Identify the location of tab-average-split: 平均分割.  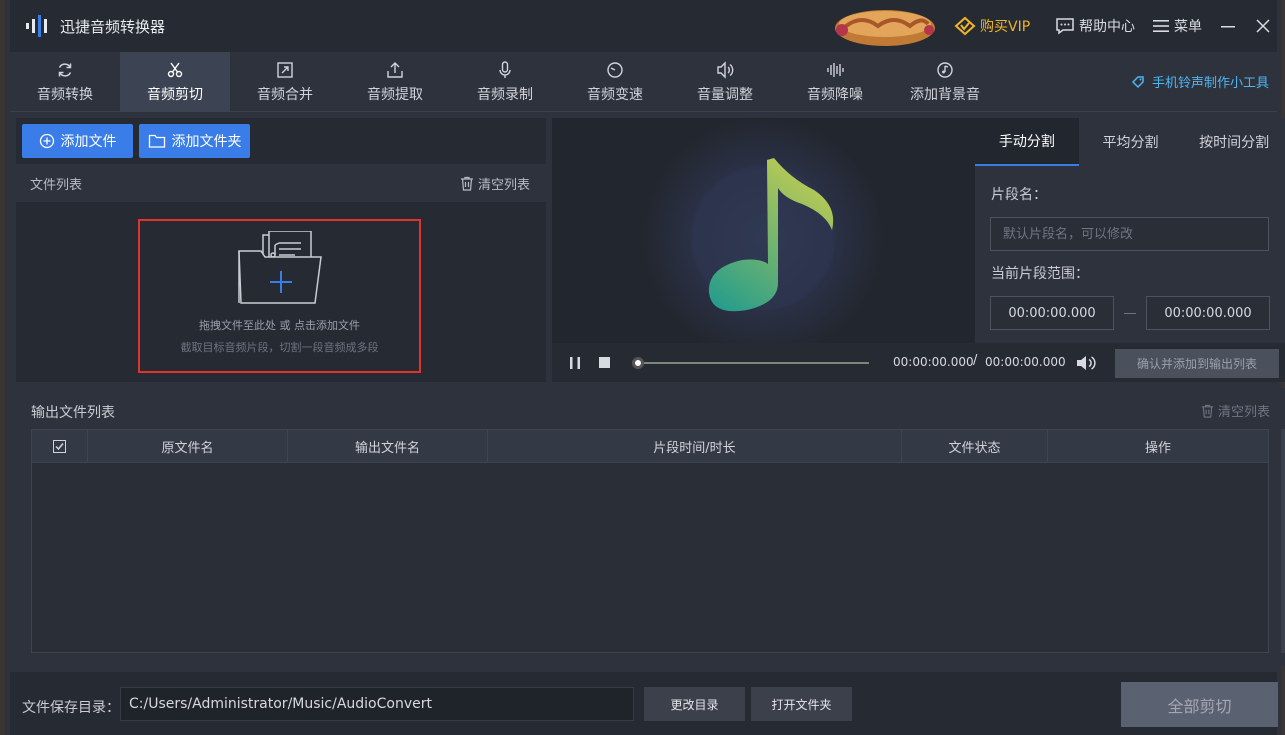
(1131, 142).